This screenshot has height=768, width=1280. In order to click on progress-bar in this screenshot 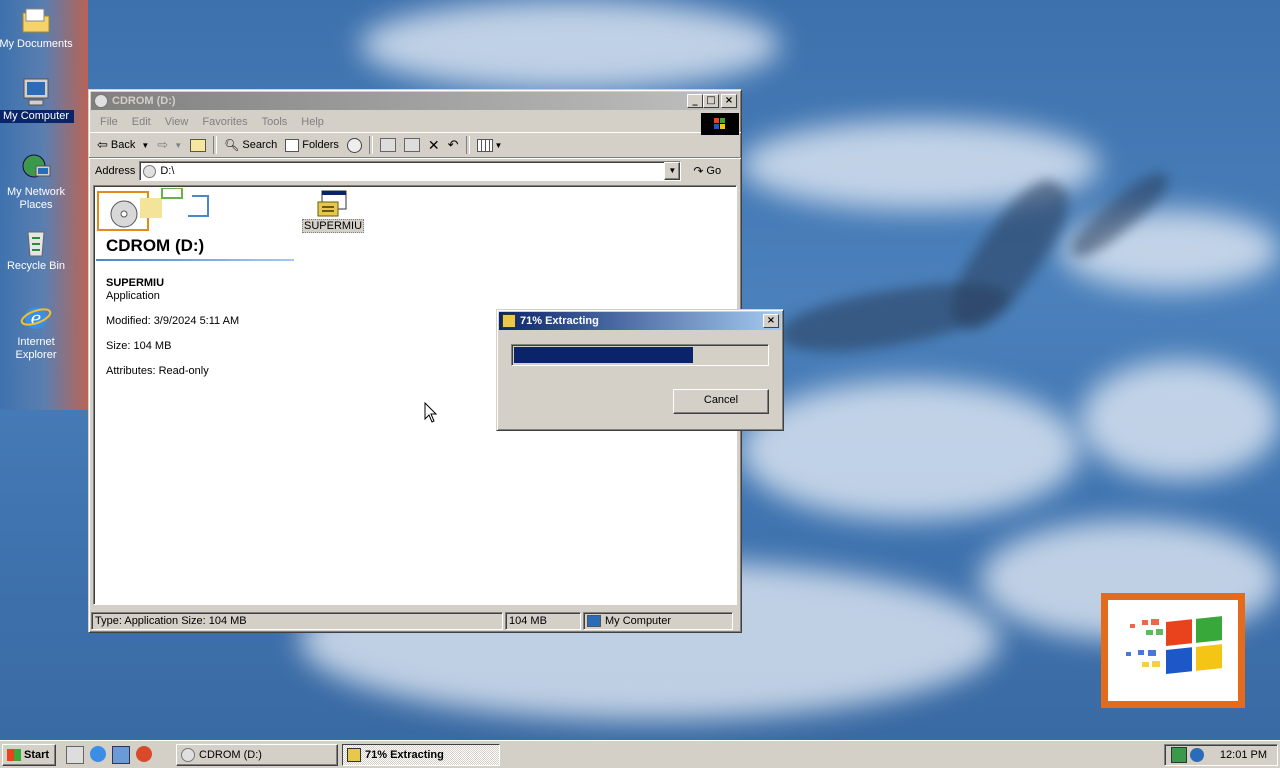, I will do `click(640, 355)`.